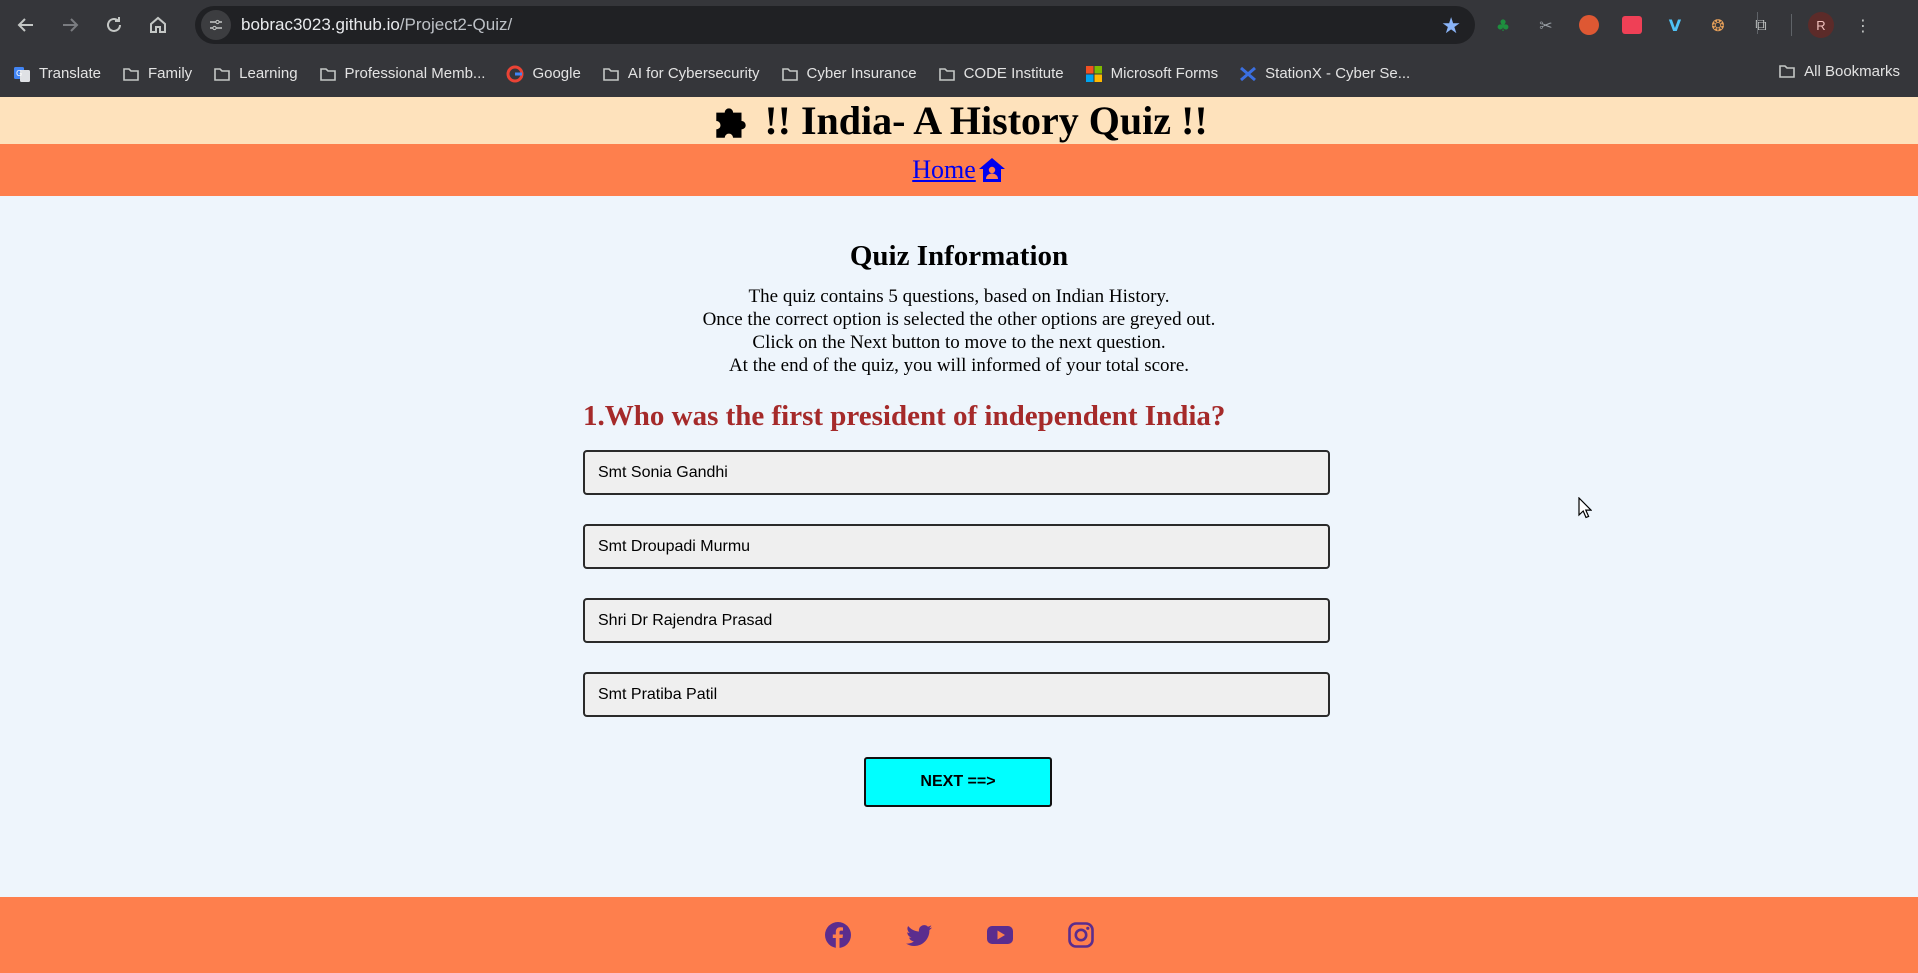  I want to click on scissors-extension-icon: ✂, so click(1546, 25).